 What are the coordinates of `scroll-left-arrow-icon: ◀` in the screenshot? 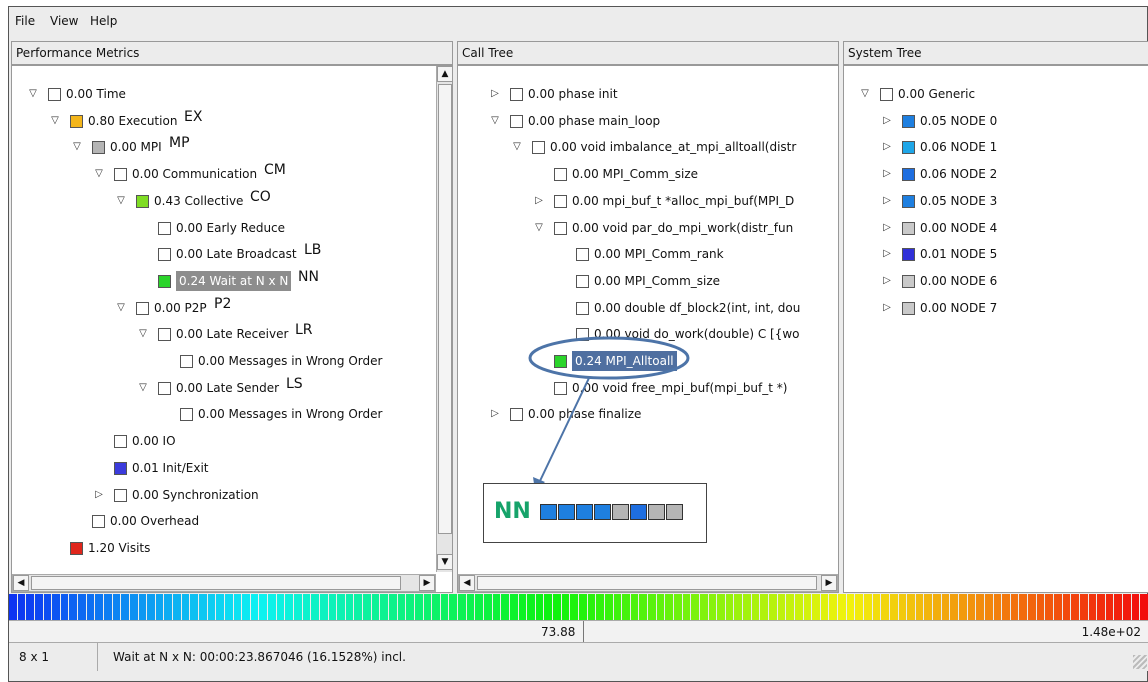 It's located at (21, 583).